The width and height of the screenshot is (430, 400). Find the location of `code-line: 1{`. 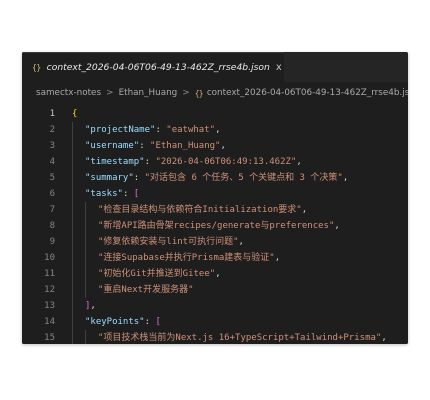

code-line: 1{ is located at coordinates (215, 114).